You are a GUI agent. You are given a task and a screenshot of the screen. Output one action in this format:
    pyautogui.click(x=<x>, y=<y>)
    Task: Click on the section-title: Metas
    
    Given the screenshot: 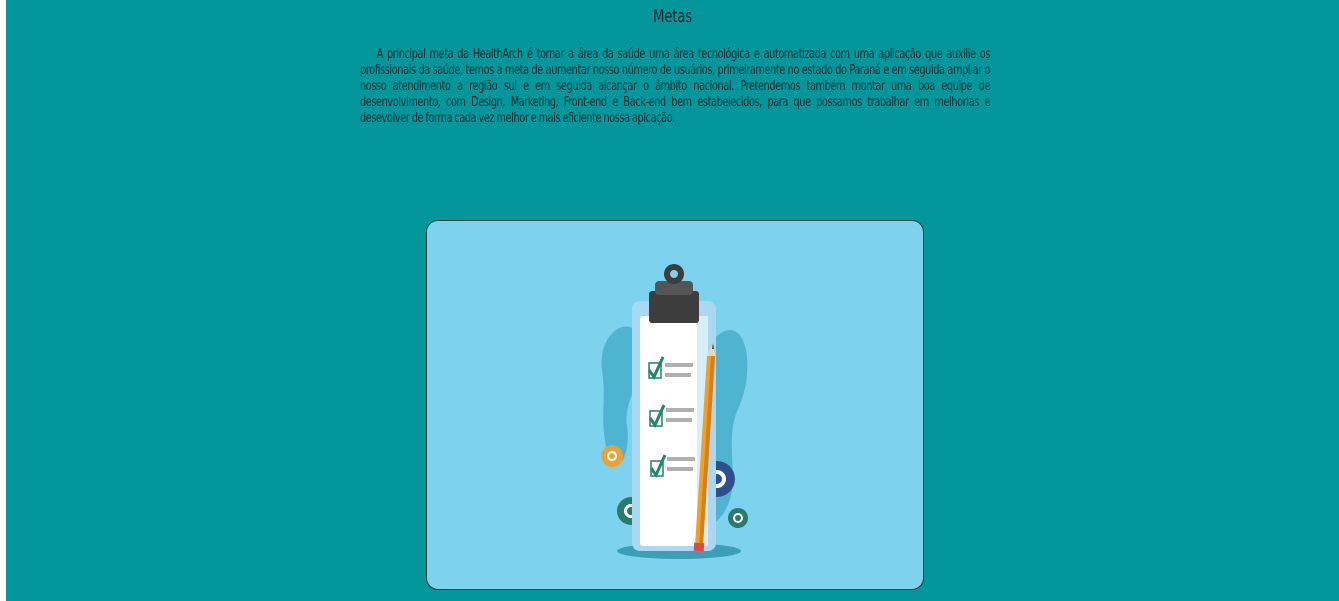 What is the action you would take?
    pyautogui.click(x=672, y=16)
    